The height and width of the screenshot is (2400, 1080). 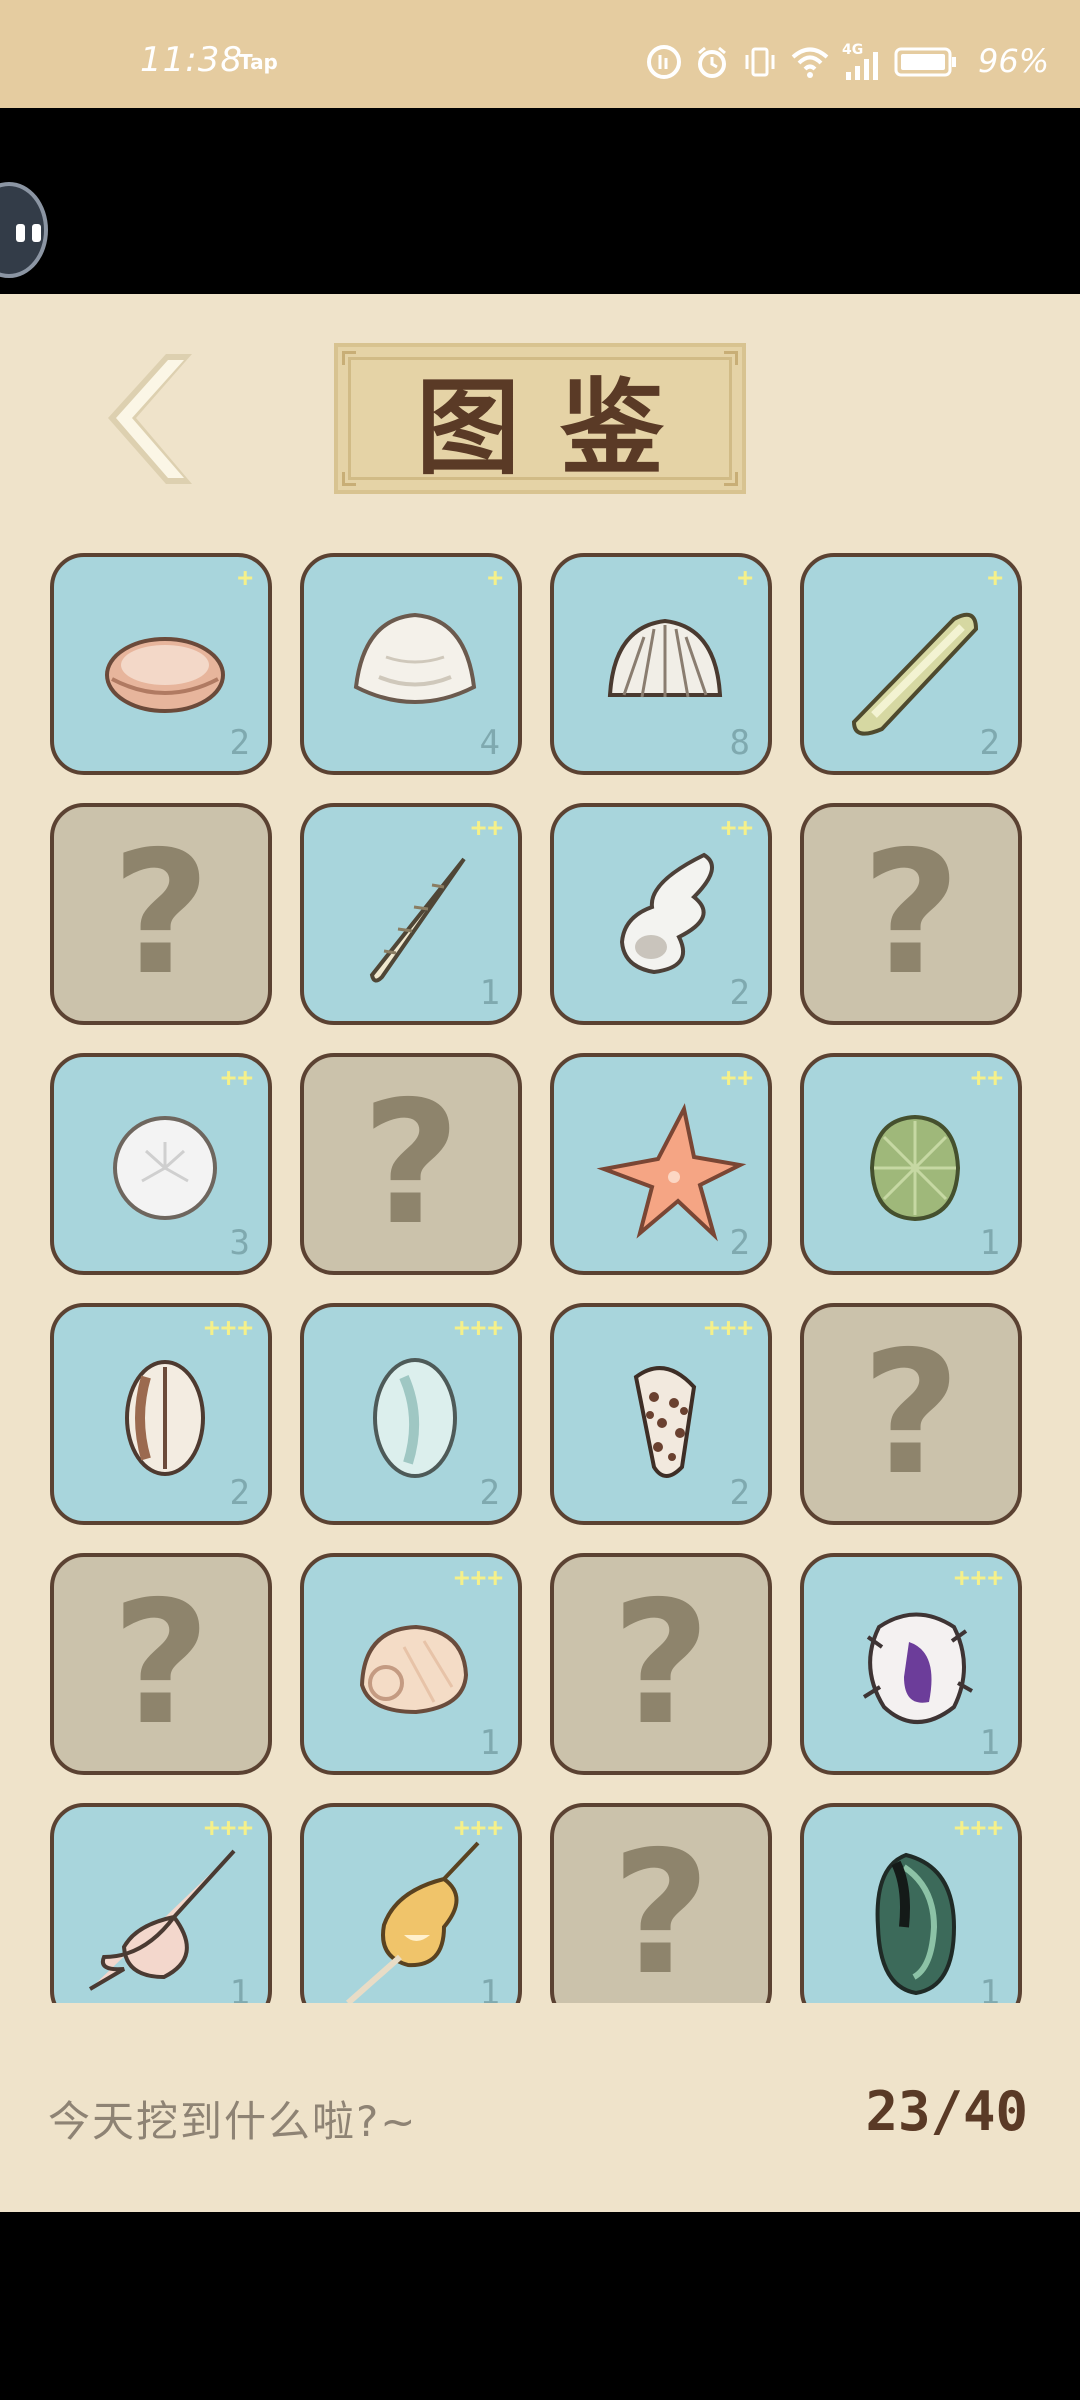 I want to click on battery-percent: 96%, so click(x=1014, y=61).